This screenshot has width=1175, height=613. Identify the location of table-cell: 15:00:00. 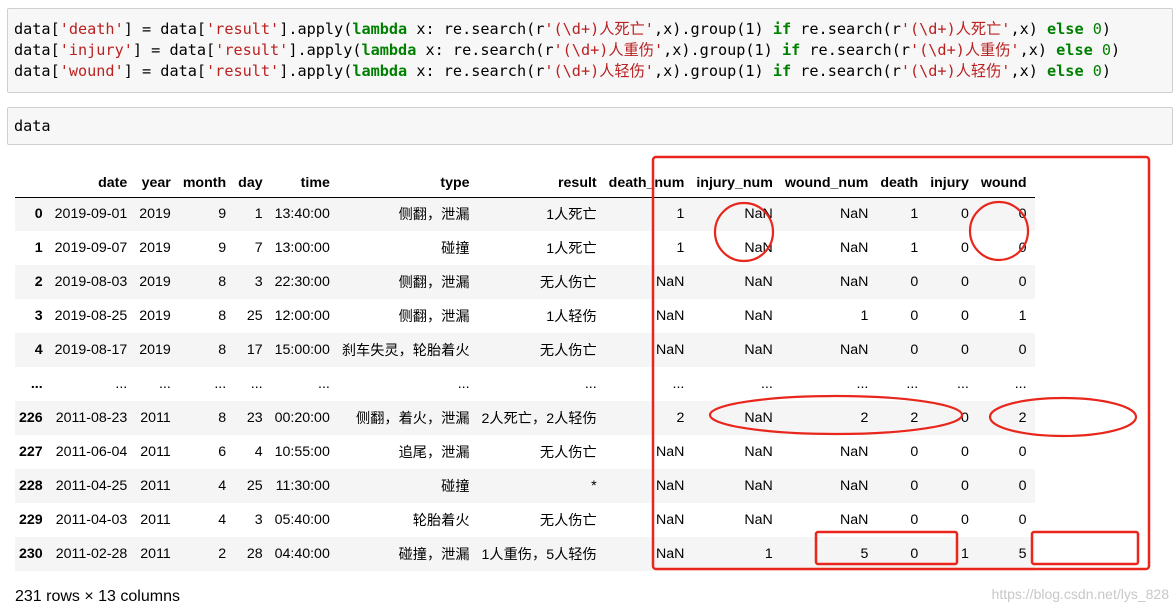
(302, 350).